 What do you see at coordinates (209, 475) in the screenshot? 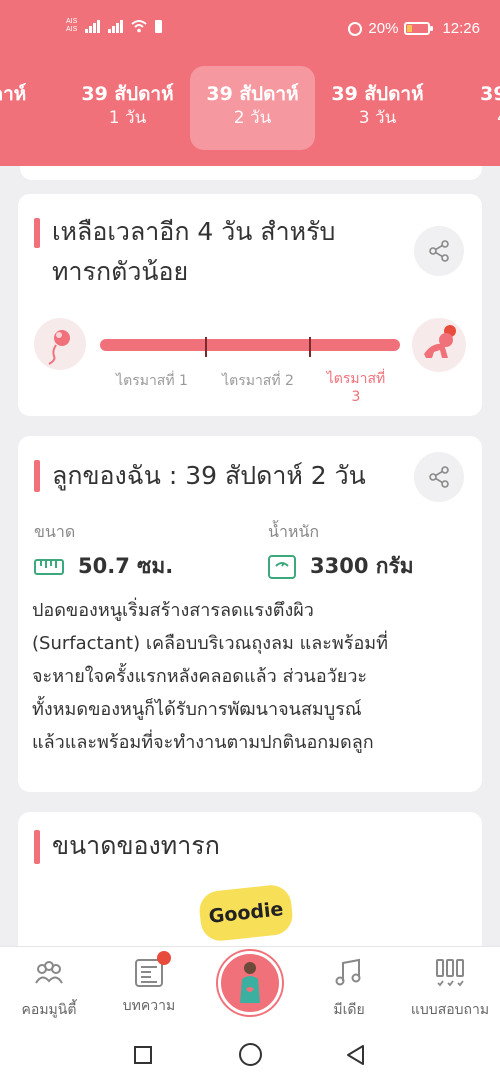
I see `baby-title-text: ลูกของฉัน : 39 สัปดาห์ 2 วัน` at bounding box center [209, 475].